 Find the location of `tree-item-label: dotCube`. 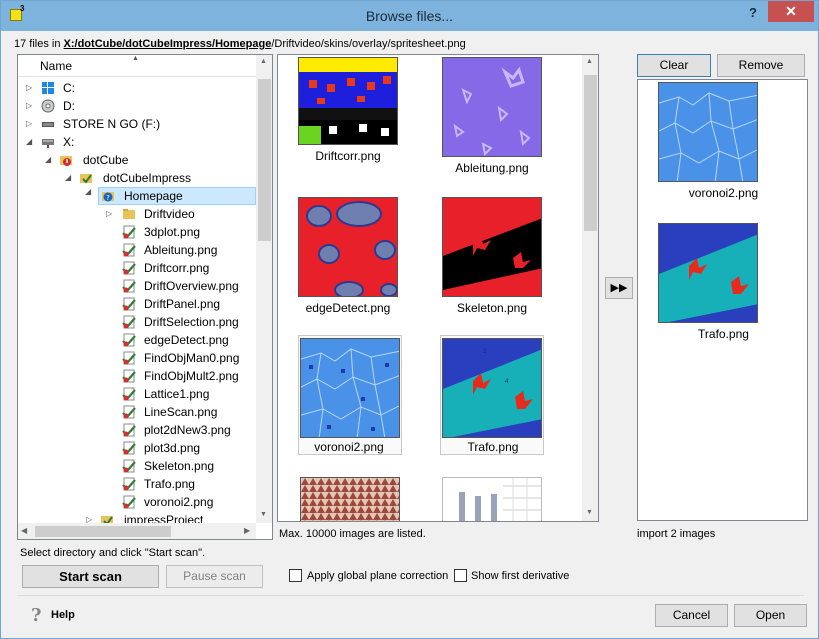

tree-item-label: dotCube is located at coordinates (106, 160).